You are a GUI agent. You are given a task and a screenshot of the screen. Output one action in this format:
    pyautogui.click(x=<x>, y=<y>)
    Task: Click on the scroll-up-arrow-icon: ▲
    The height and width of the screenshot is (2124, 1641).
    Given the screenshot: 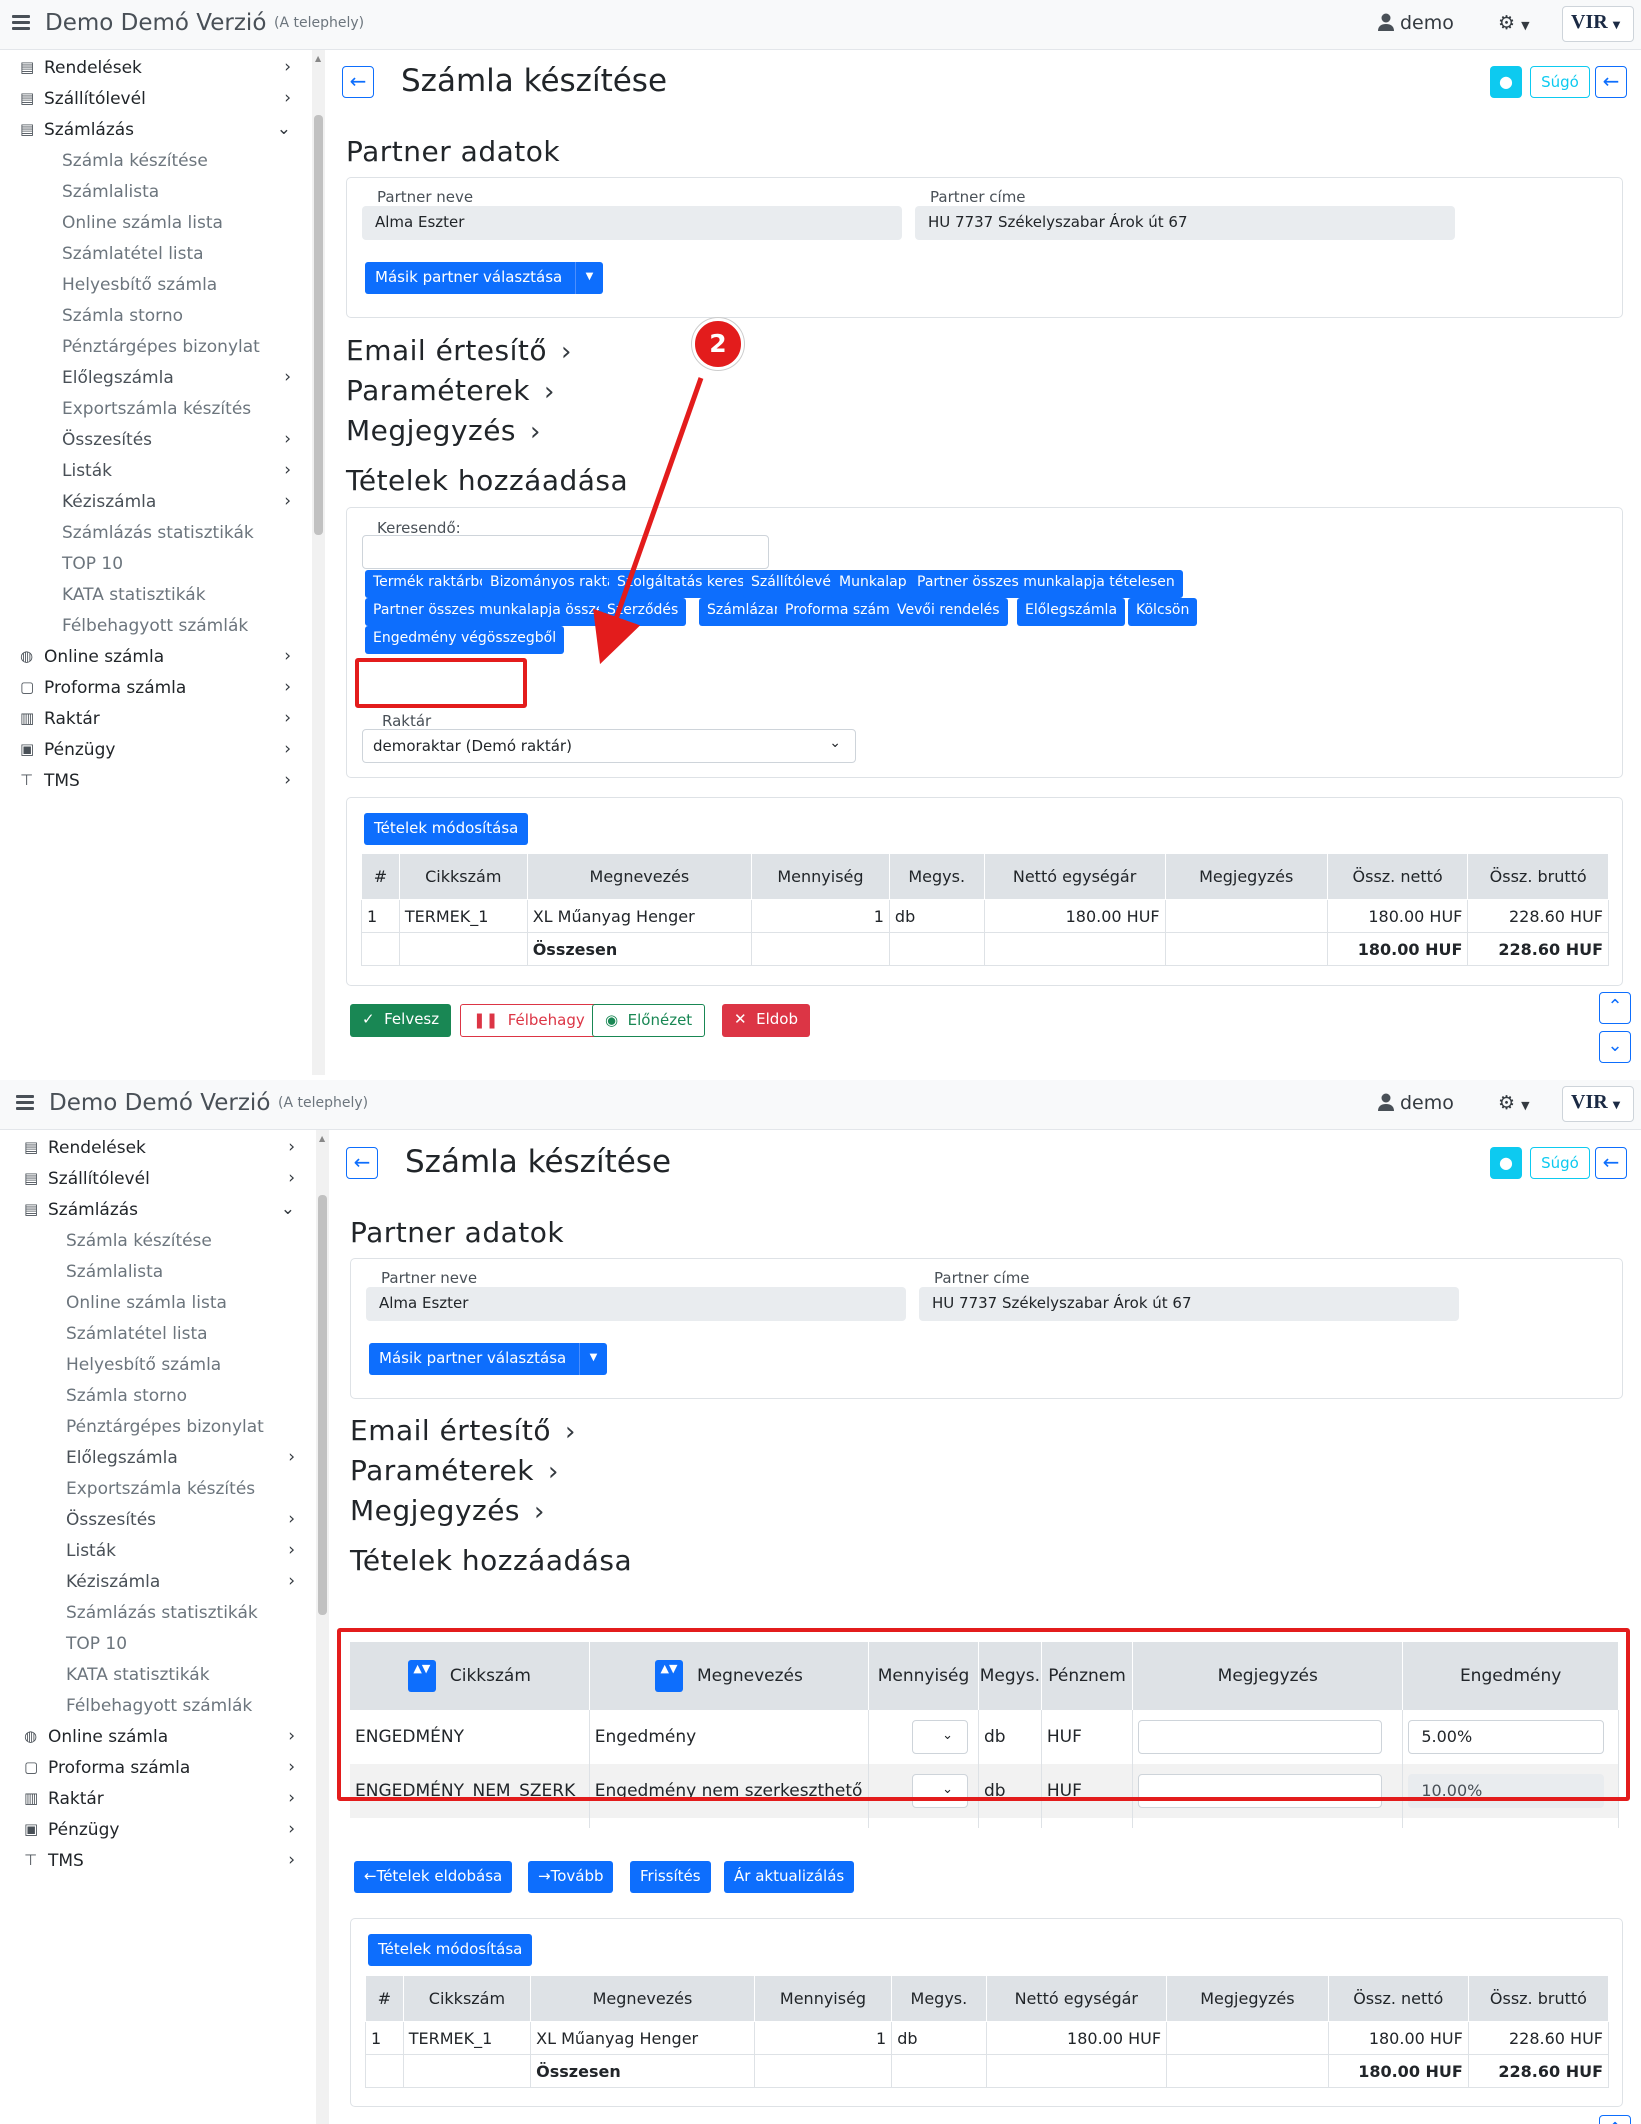 What is the action you would take?
    pyautogui.click(x=322, y=1138)
    